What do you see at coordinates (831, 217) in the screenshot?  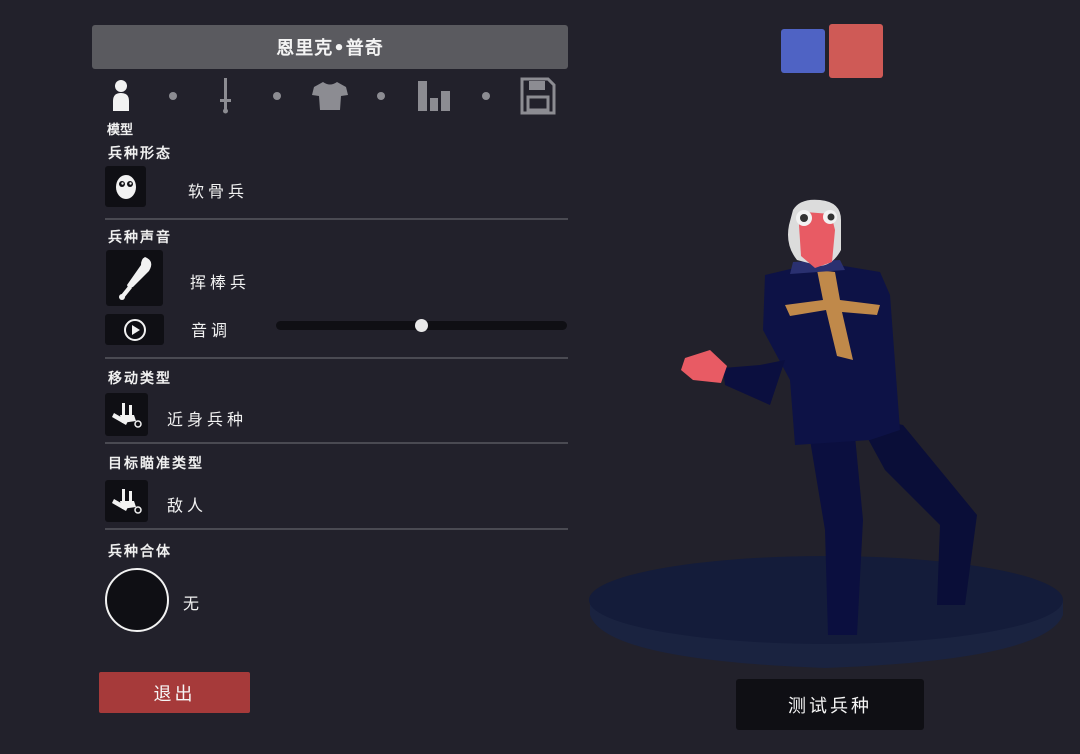 I see `unit-eye-right-pupil` at bounding box center [831, 217].